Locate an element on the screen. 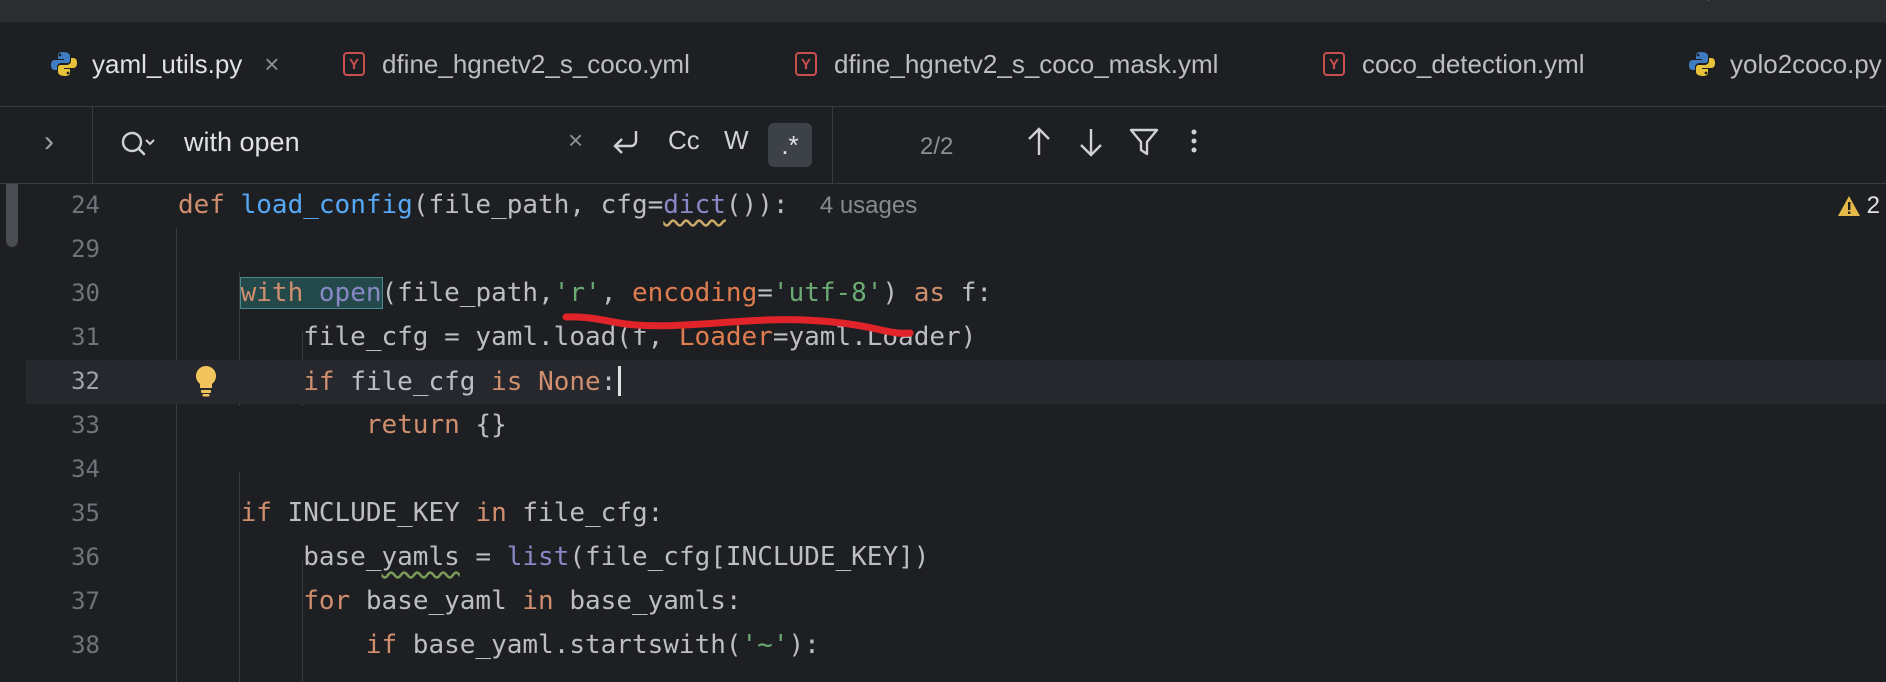 This screenshot has height=682, width=1886. arrow-down-icon is located at coordinates (1091, 144).